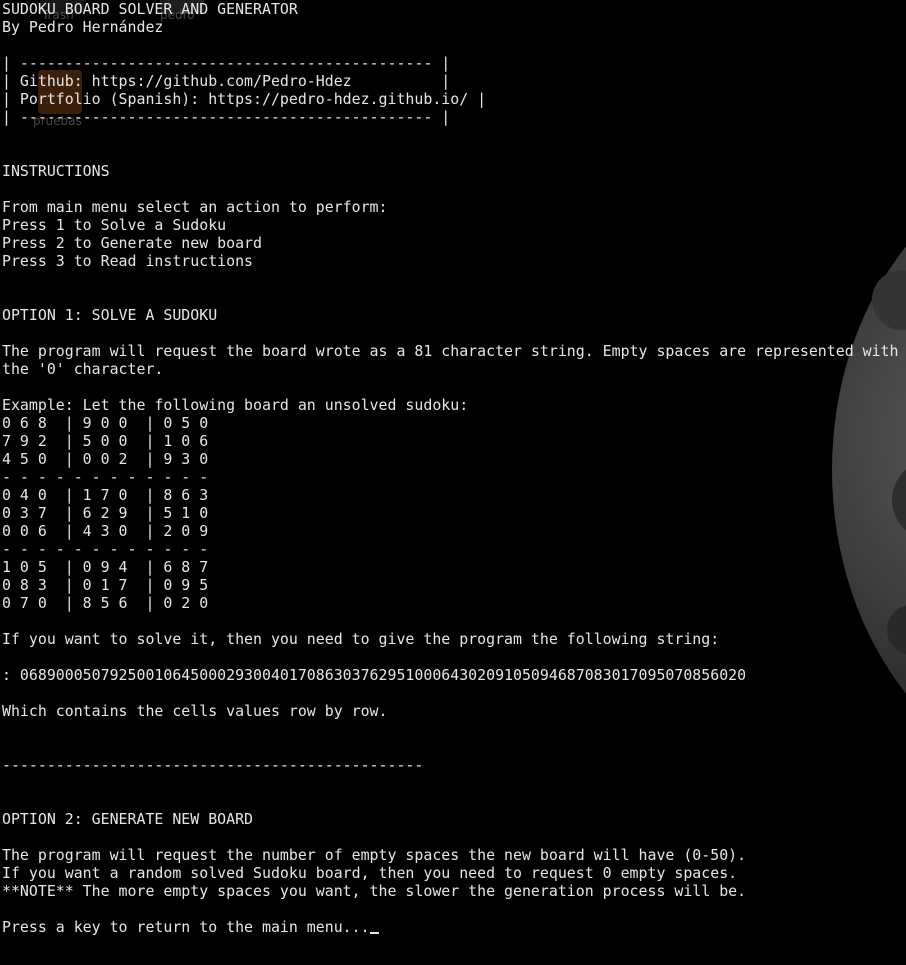  I want to click on terminal-line: 0 4 0 | 1 7 0 | 8 6 3, so click(105, 495).